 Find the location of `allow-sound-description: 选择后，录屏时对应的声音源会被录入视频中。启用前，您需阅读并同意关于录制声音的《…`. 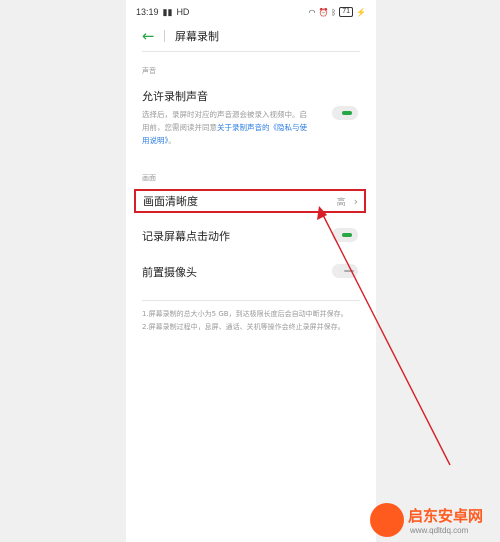

allow-sound-description: 选择后，录屏时对应的声音源会被录入视频中。启用前，您需阅读并同意关于录制声音的《… is located at coordinates (227, 127).